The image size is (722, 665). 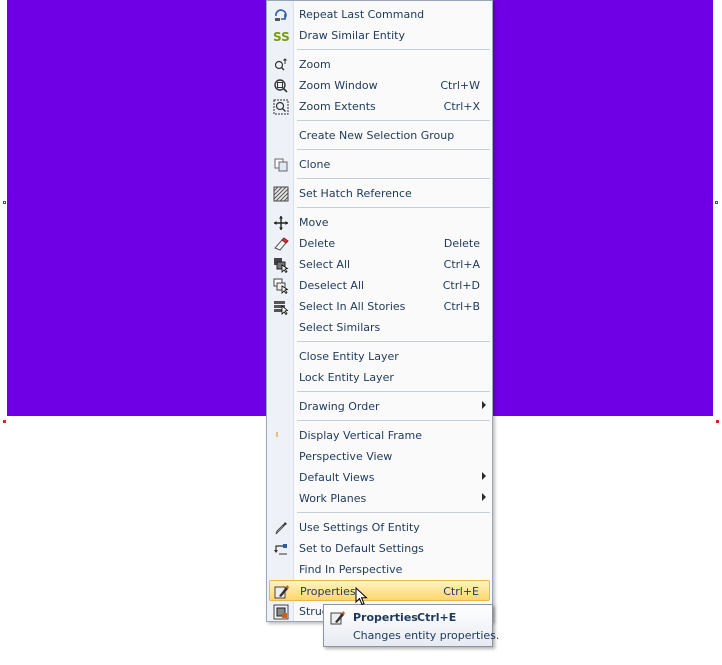 I want to click on selection-handle-right, so click(x=716, y=202).